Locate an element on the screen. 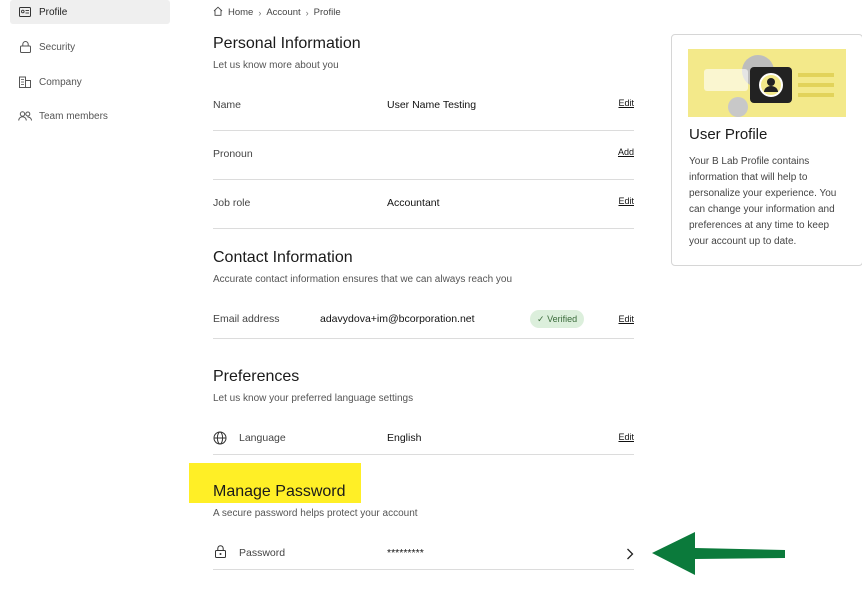  sidebar-item-label: Company is located at coordinates (60, 82).